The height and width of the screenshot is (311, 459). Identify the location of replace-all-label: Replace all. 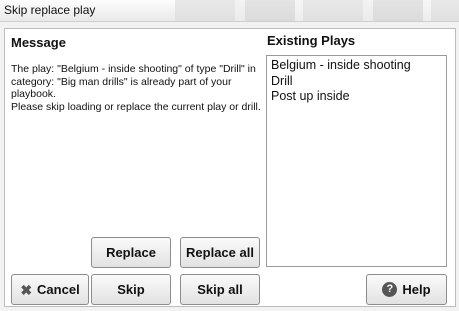
(220, 252).